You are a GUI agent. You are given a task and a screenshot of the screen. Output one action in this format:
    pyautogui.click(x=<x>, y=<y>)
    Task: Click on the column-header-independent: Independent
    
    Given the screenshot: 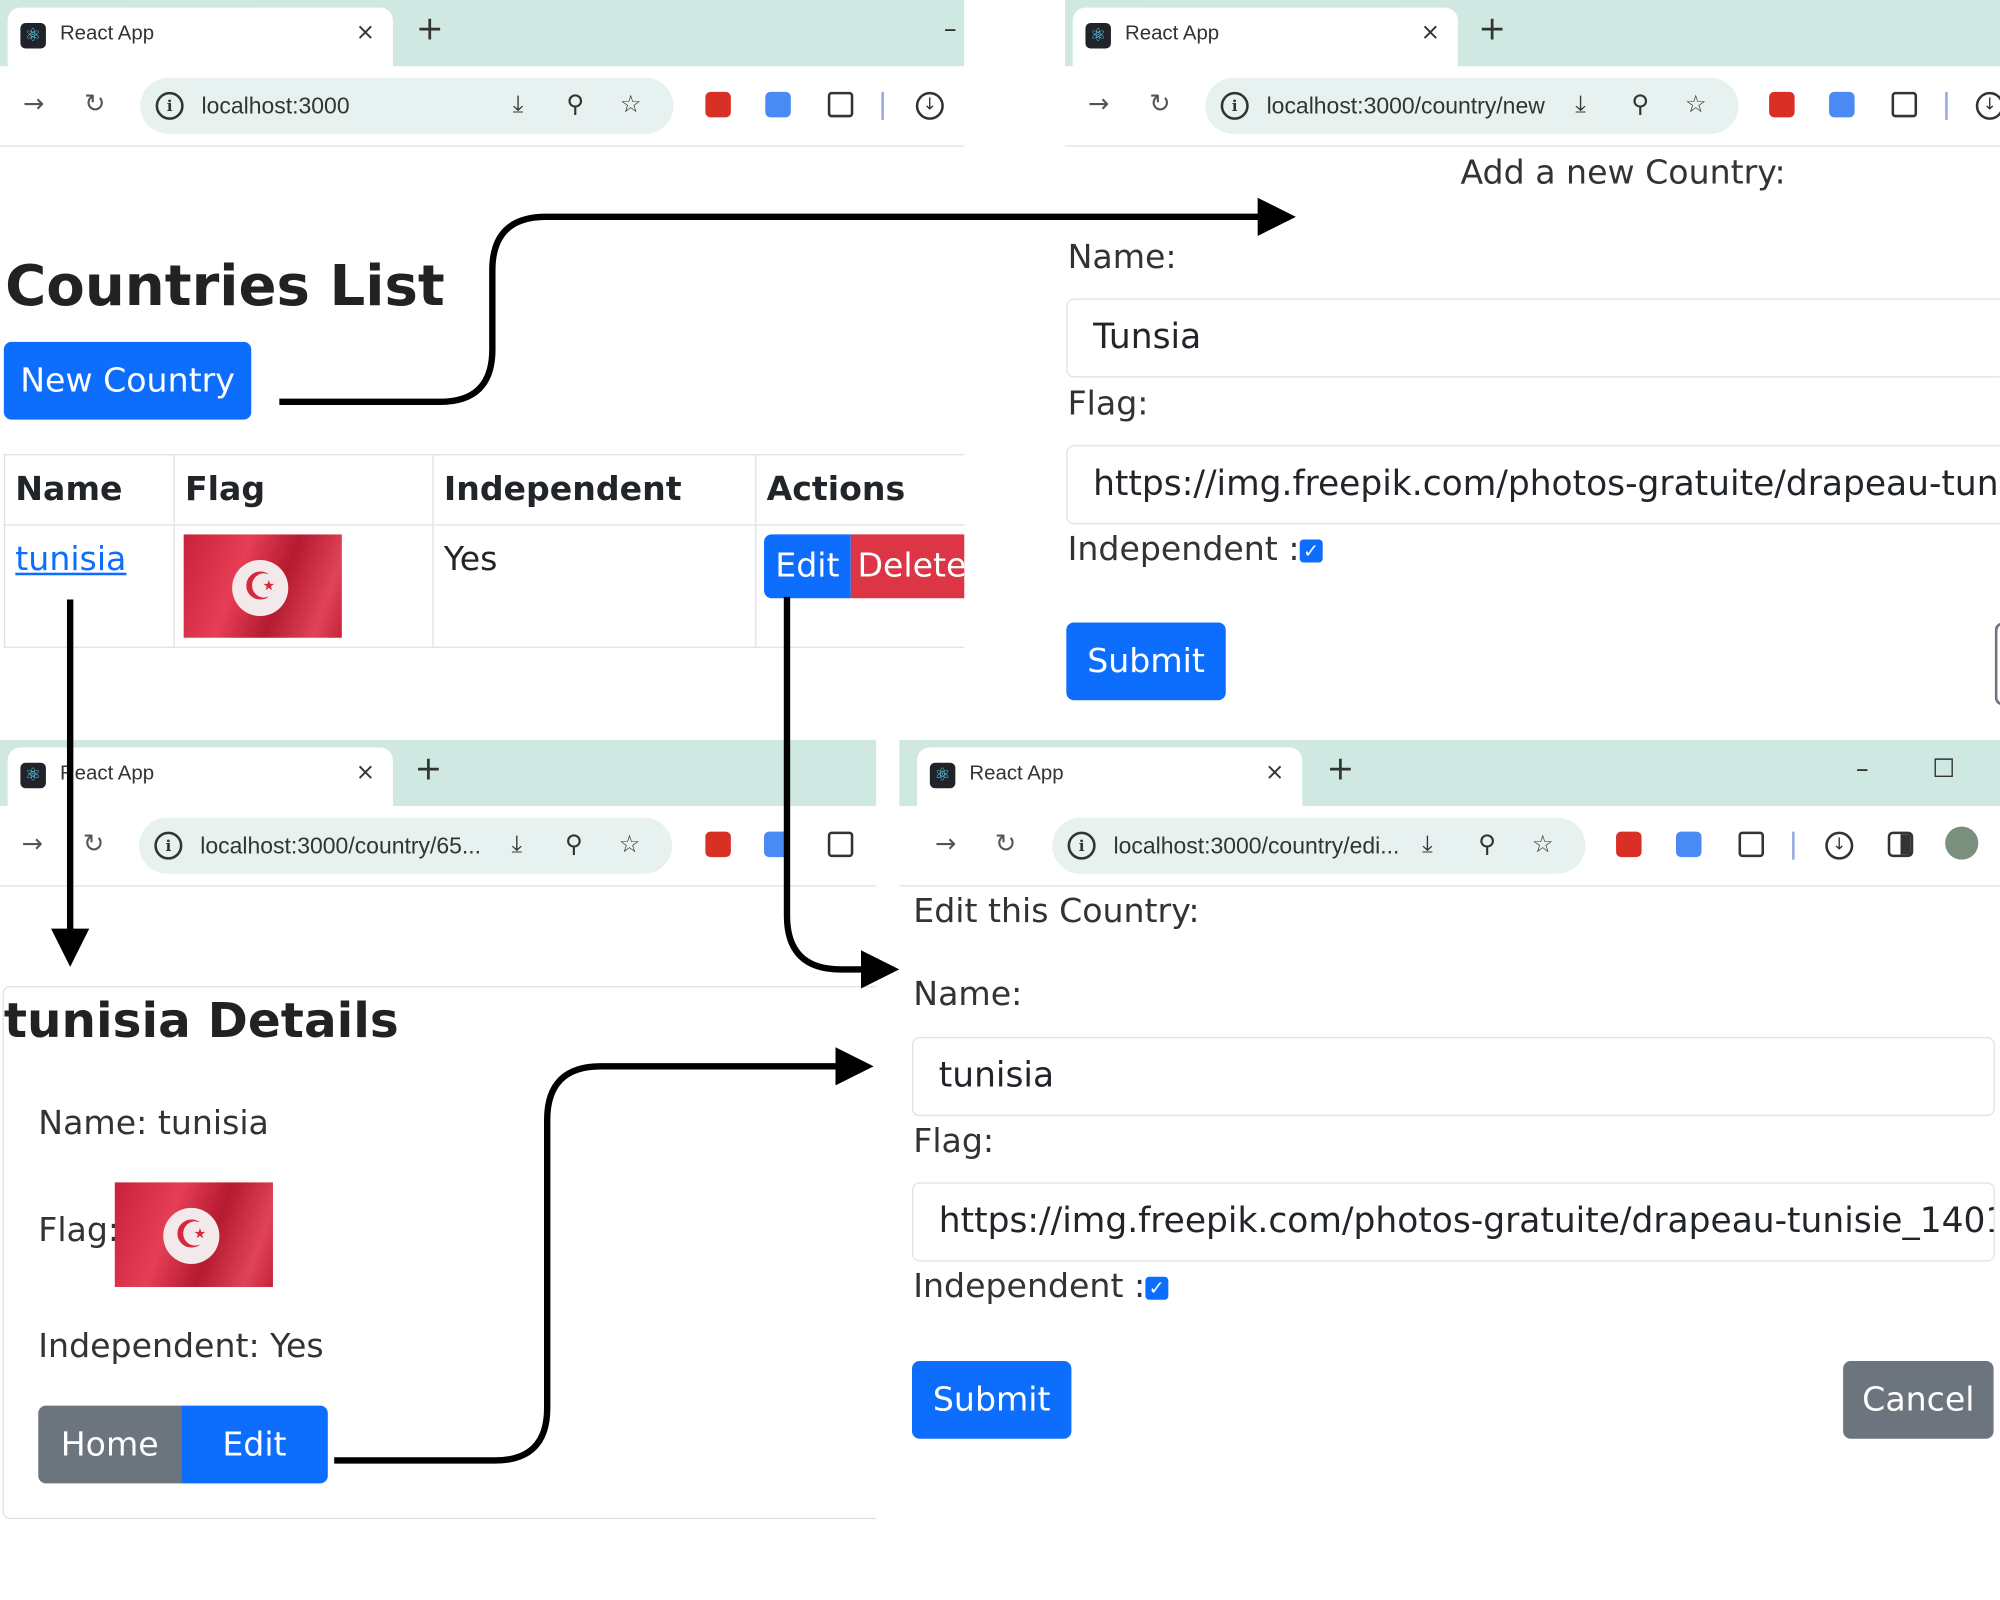 What is the action you would take?
    pyautogui.click(x=594, y=490)
    